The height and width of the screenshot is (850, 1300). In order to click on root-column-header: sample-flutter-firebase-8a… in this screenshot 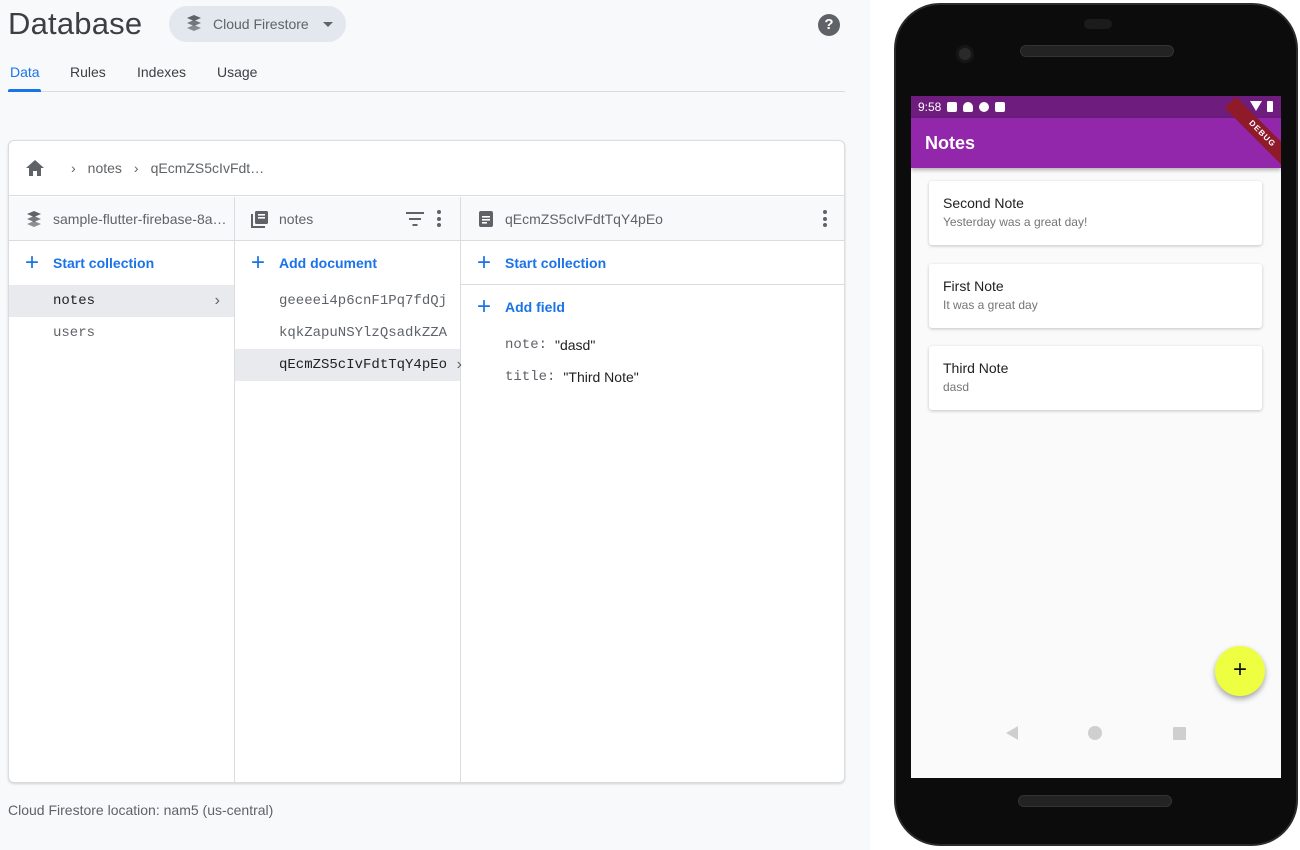, I will do `click(121, 219)`.